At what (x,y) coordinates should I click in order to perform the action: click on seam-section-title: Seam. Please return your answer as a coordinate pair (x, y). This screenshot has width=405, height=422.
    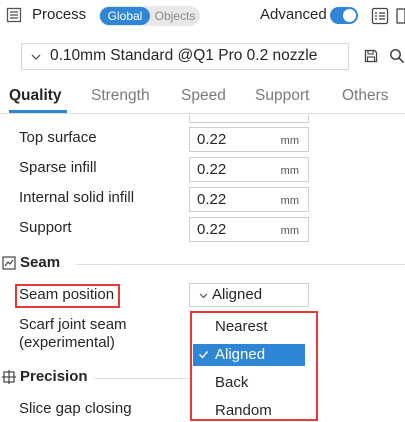
    Looking at the image, I should click on (40, 262).